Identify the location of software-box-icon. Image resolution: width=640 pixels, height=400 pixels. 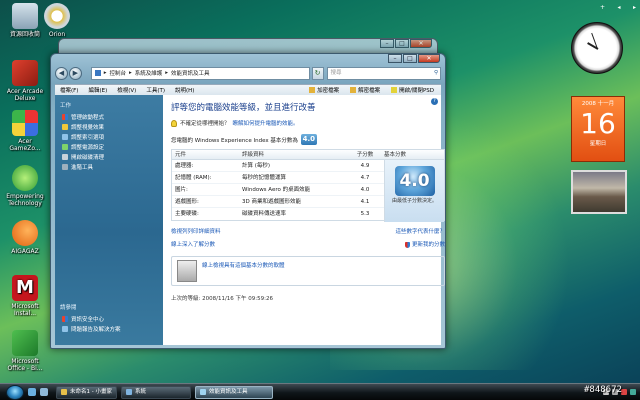
(187, 271).